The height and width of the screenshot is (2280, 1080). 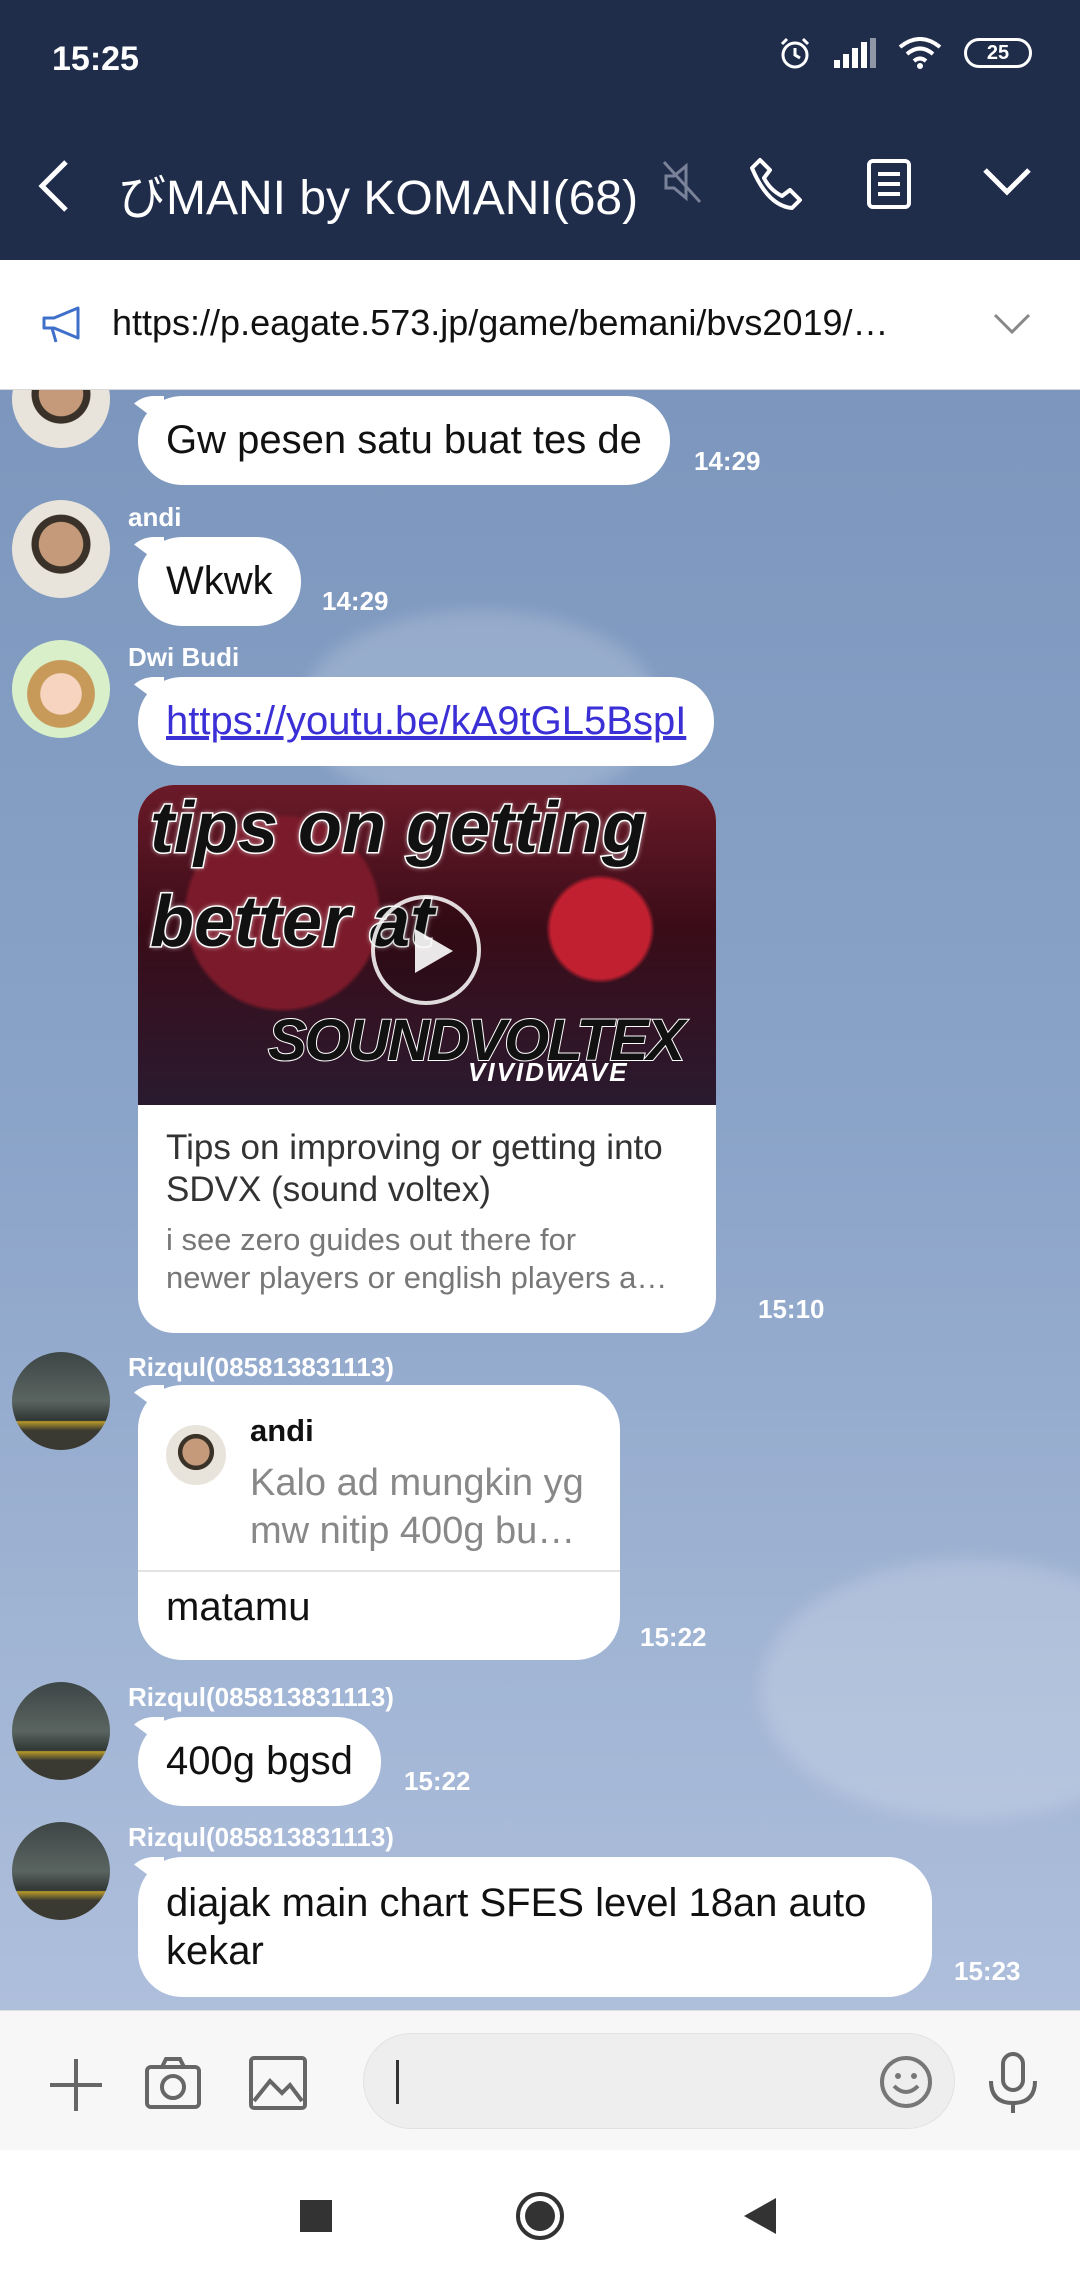 I want to click on emoji-icon, so click(x=906, y=2082).